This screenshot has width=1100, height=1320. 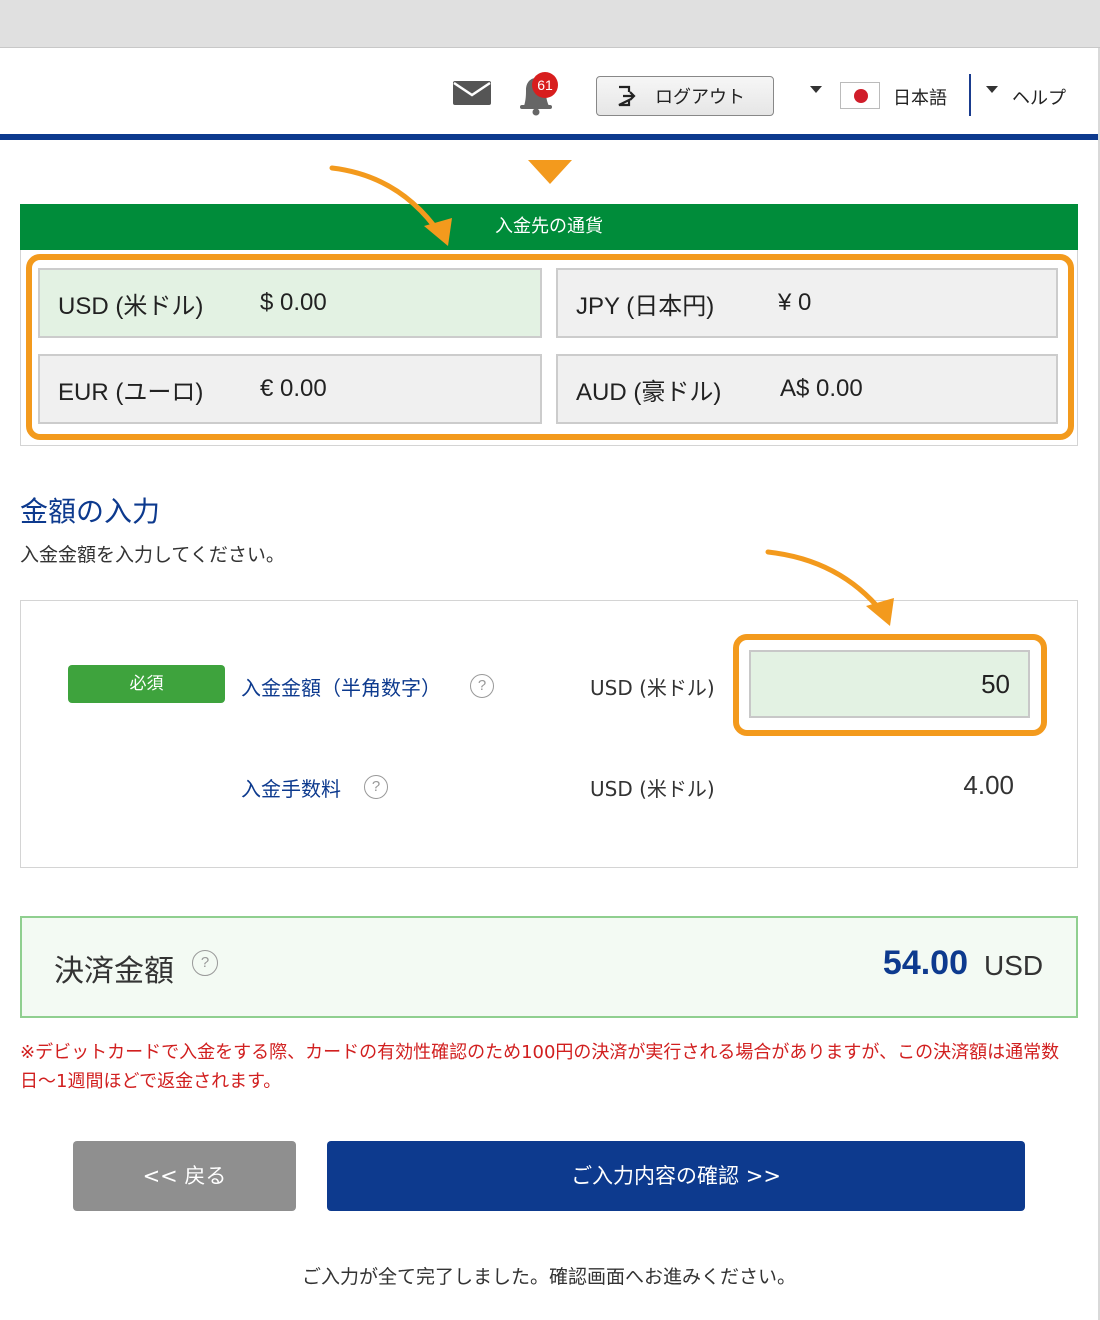 What do you see at coordinates (649, 392) in the screenshot?
I see `currency-name: AUD (豪ドル)` at bounding box center [649, 392].